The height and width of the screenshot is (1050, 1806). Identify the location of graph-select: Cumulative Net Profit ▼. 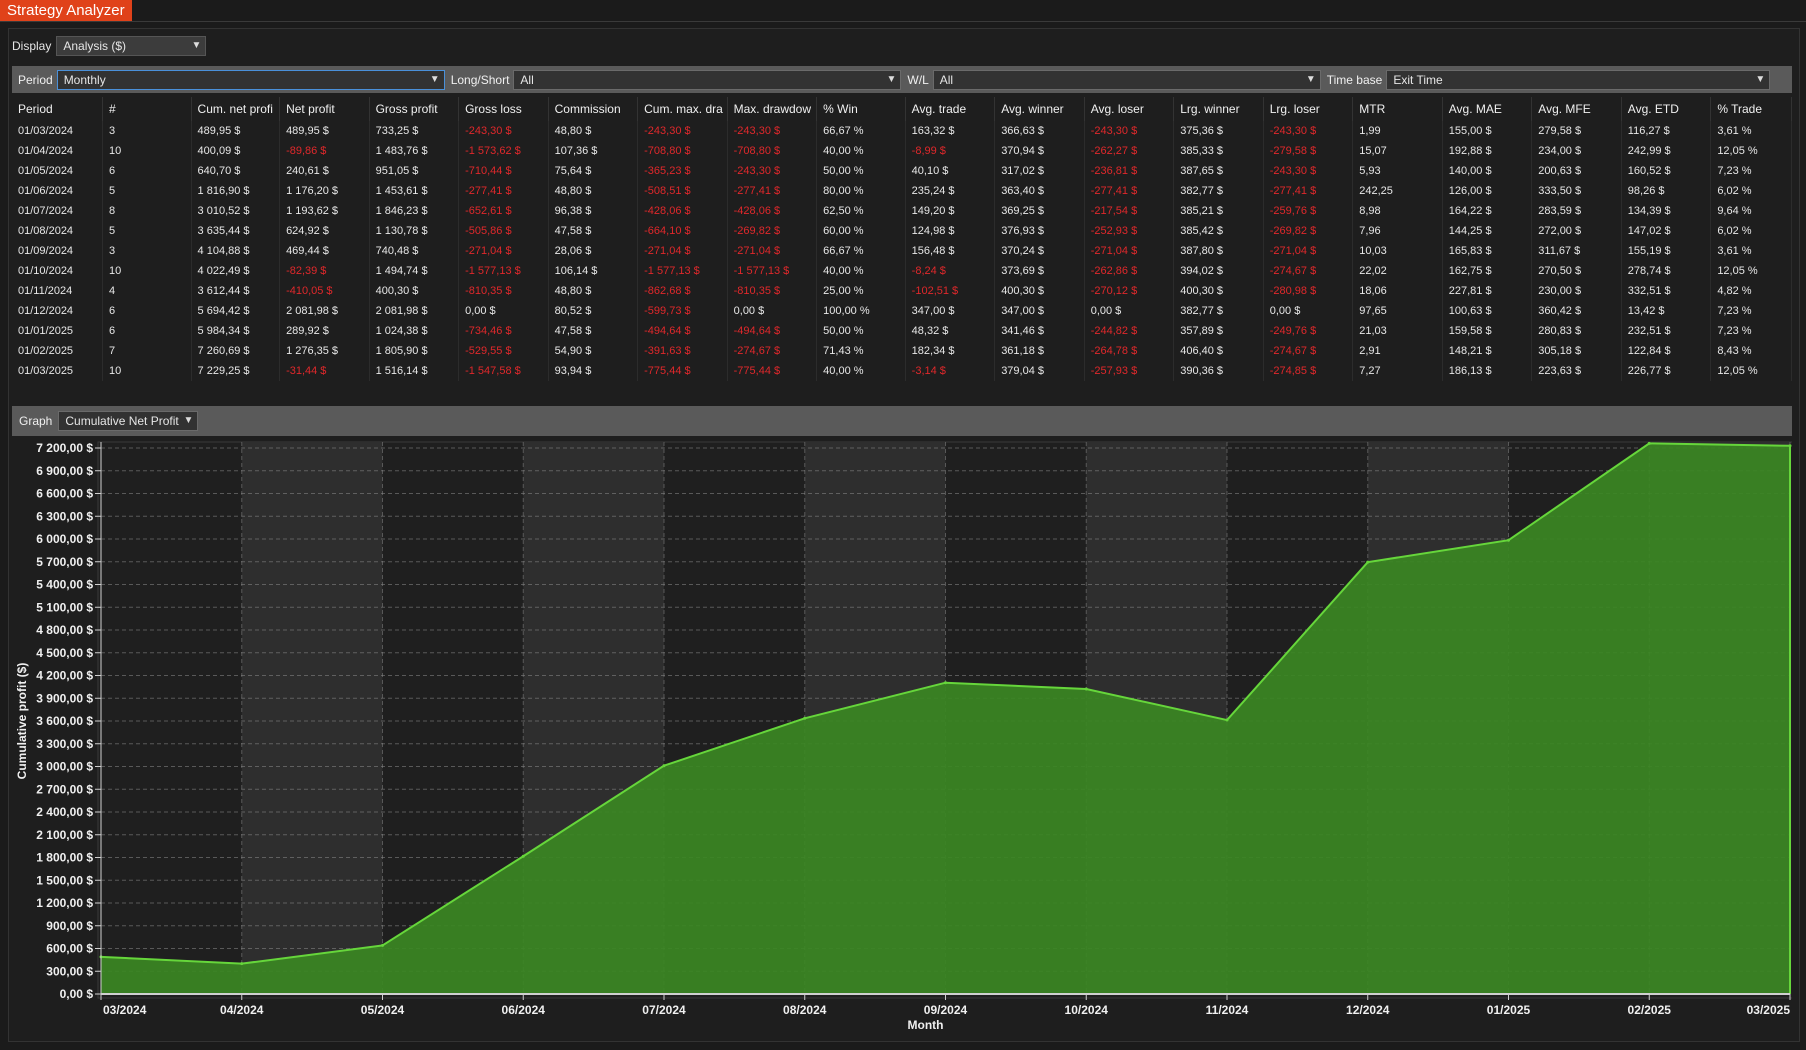
(128, 421).